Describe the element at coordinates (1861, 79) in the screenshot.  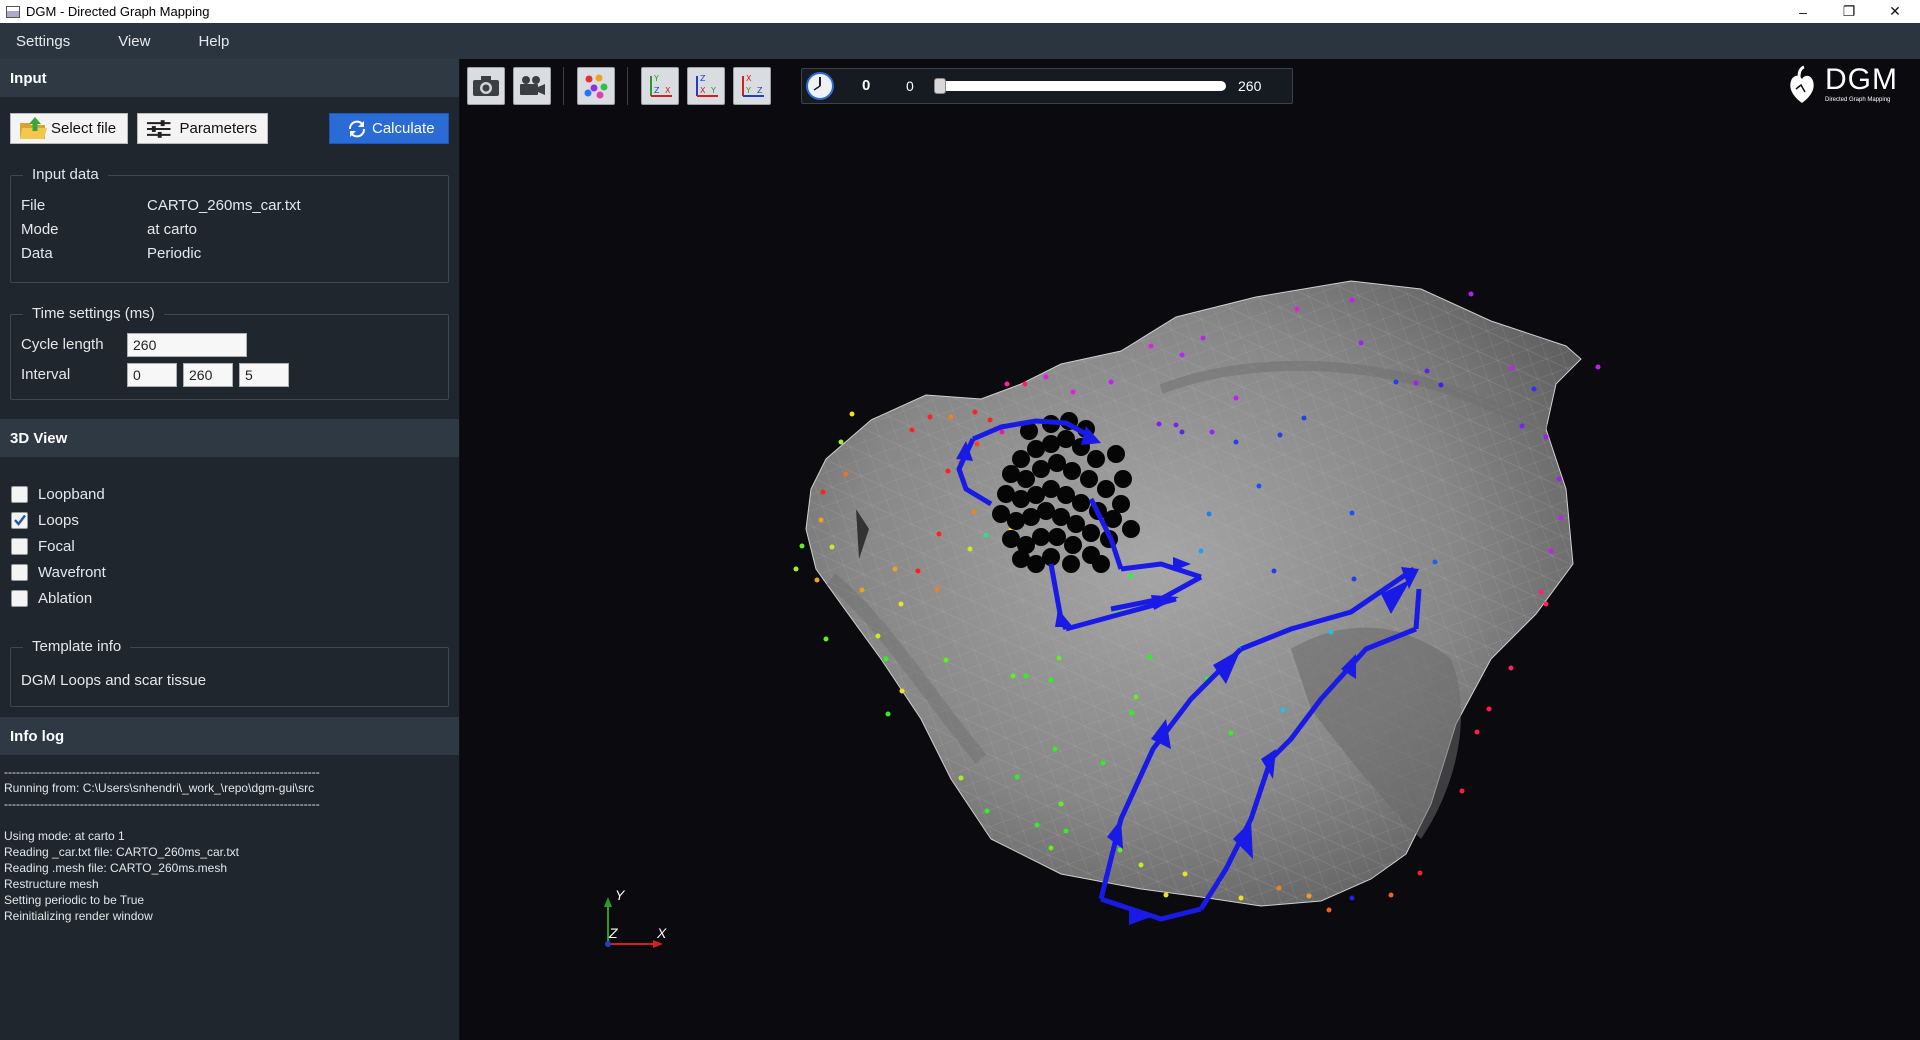
I see `logo-text: DGM` at that location.